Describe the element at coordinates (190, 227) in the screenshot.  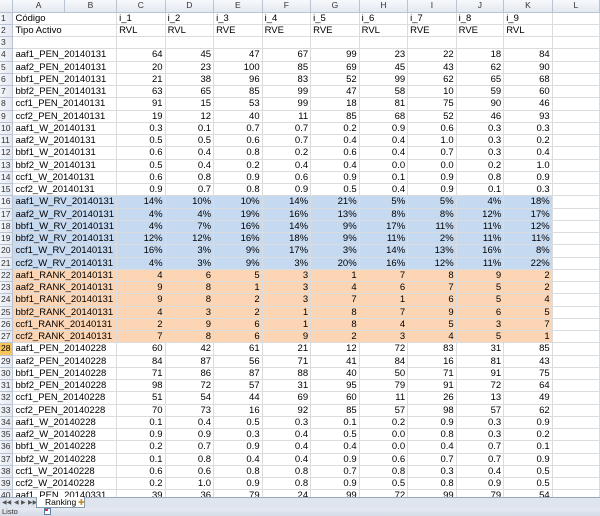
I see `value-cell: 7%` at that location.